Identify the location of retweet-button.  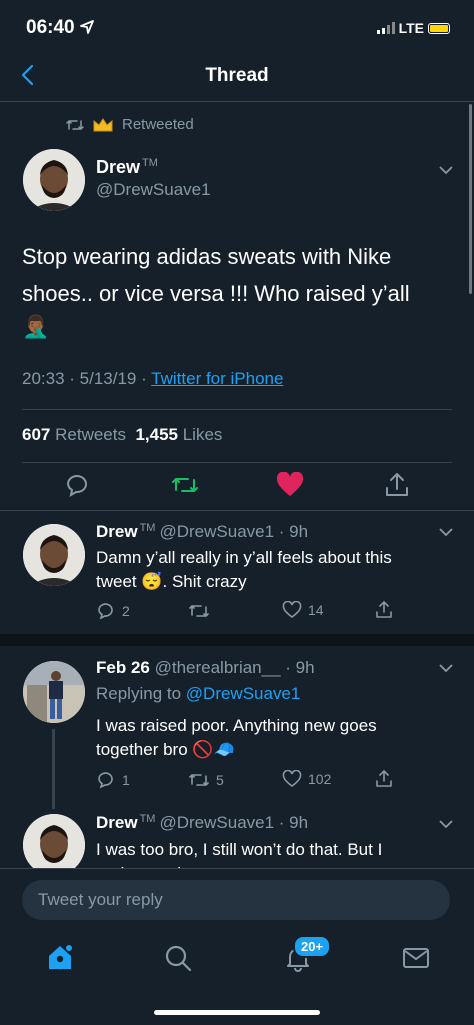
(185, 485).